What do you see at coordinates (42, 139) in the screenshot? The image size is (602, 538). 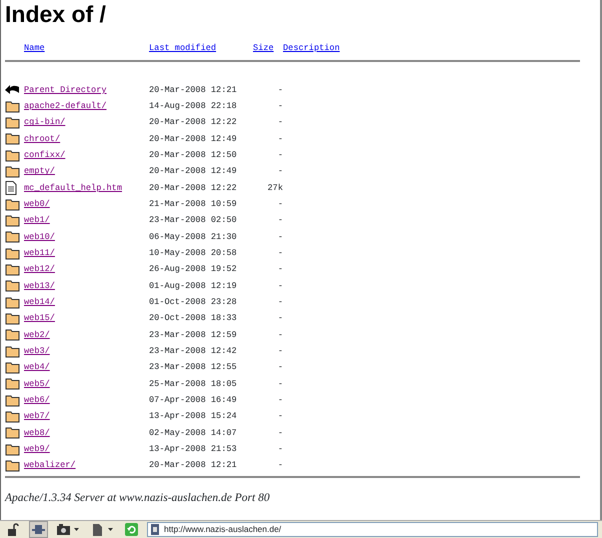 I see `file-link: chroot/` at bounding box center [42, 139].